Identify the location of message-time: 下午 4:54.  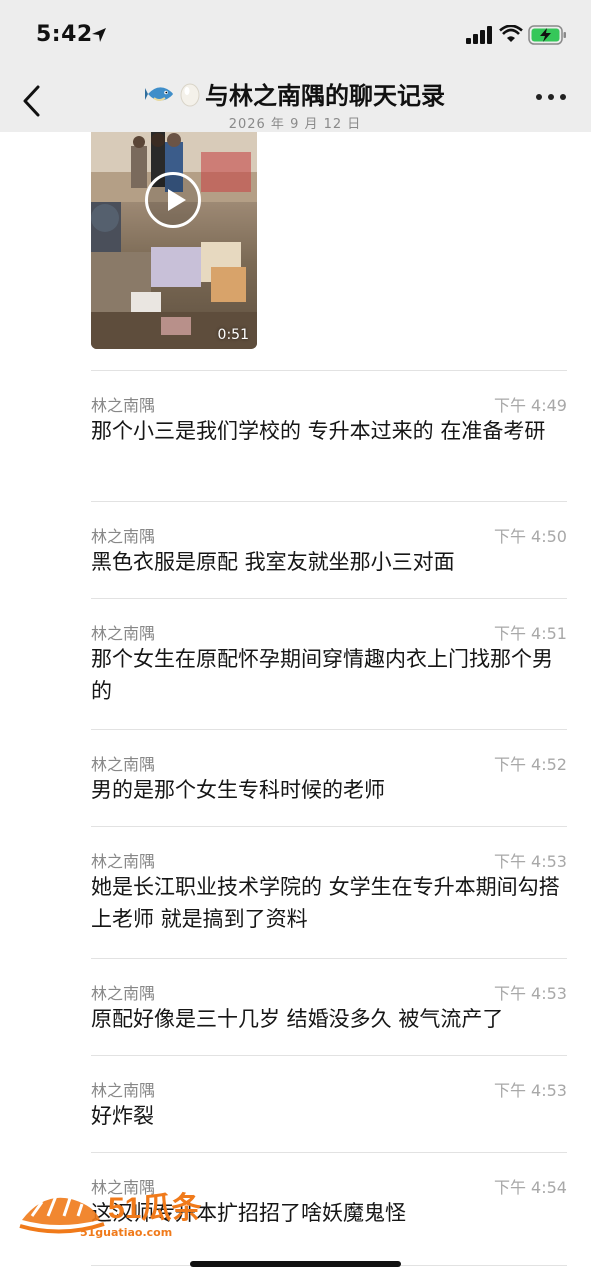
(530, 1187).